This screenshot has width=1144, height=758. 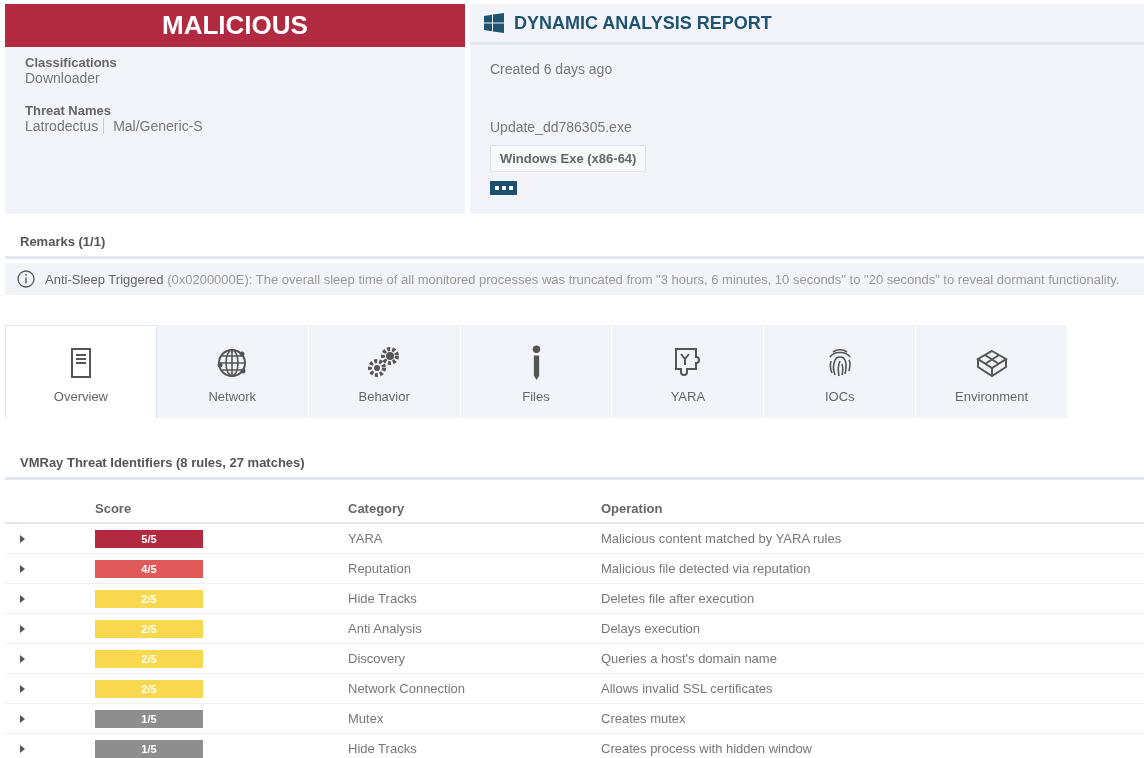 What do you see at coordinates (71, 62) in the screenshot?
I see `classifications-label: Classifications` at bounding box center [71, 62].